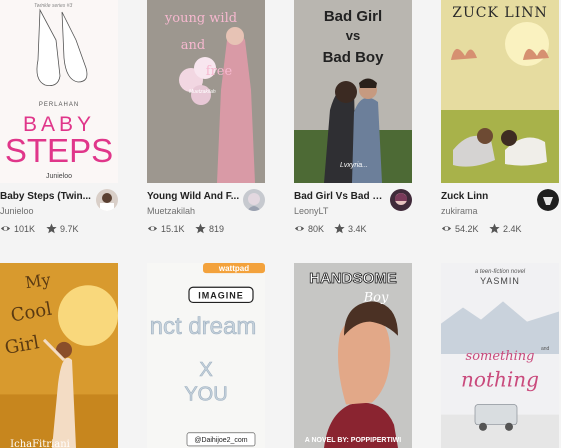 The width and height of the screenshot is (561, 448). Describe the element at coordinates (233, 268) in the screenshot. I see `cover-badge: wattpad` at that location.